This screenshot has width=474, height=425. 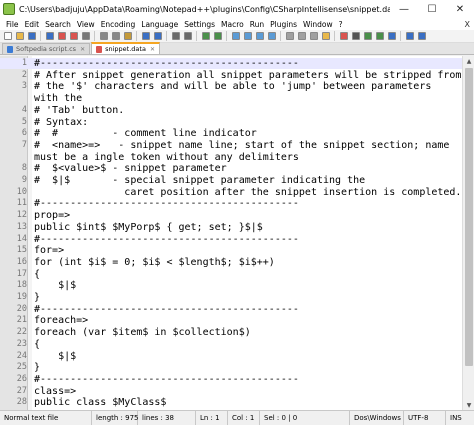 I want to click on status-insert-mode: INS, so click(x=456, y=418).